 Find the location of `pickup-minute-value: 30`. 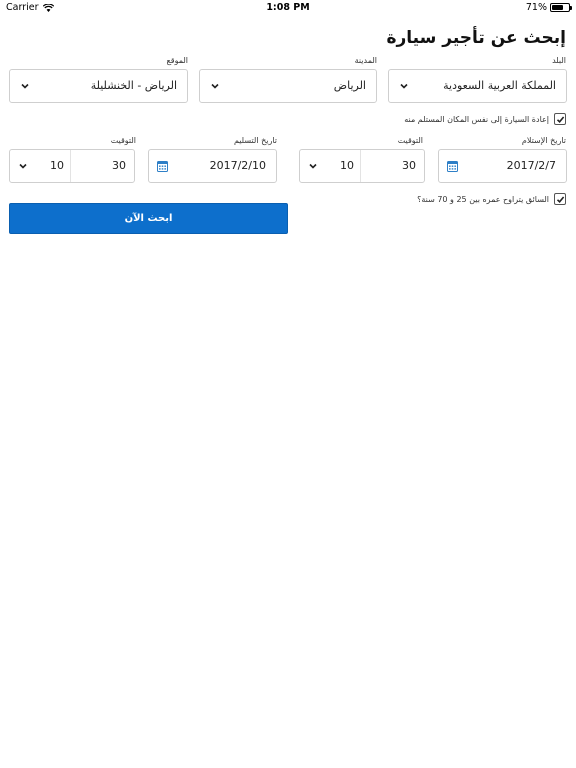

pickup-minute-value: 30 is located at coordinates (409, 165).